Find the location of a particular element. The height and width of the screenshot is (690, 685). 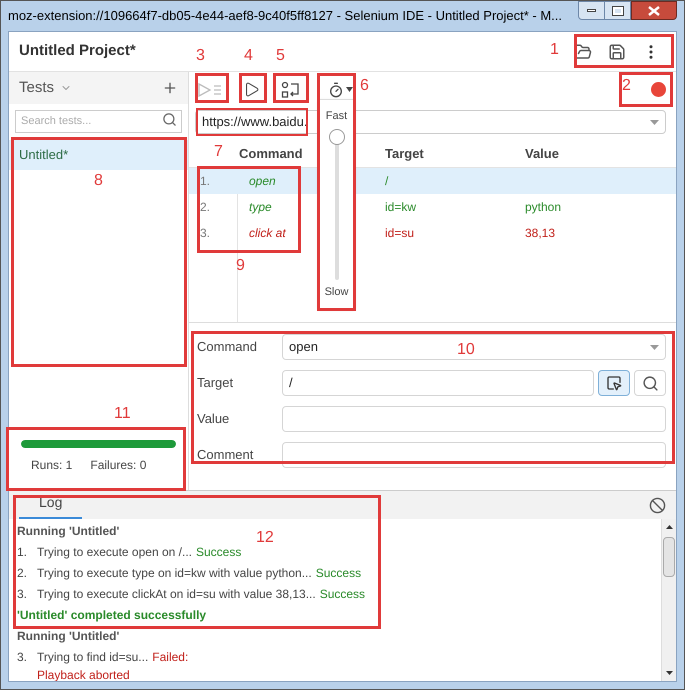

annotation-number: 2 is located at coordinates (626, 86).